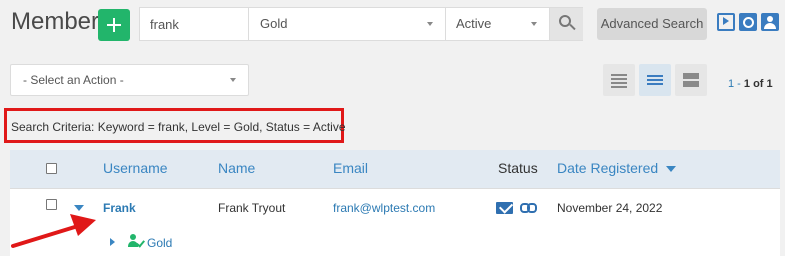 The height and width of the screenshot is (256, 785). Describe the element at coordinates (758, 84) in the screenshot. I see `pagination-of: of` at that location.